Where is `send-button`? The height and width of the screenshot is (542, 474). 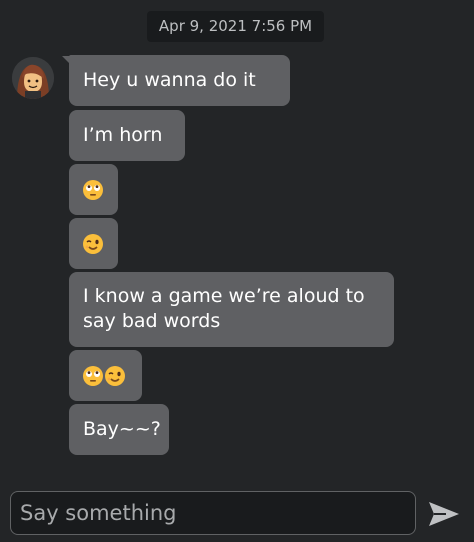
send-button is located at coordinates (444, 514).